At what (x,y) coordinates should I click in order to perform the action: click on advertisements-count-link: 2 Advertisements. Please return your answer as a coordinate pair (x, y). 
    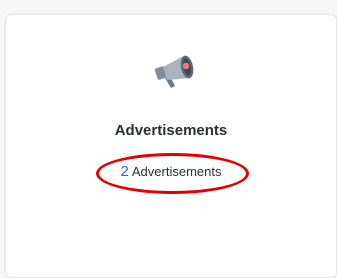
    Looking at the image, I should click on (171, 171).